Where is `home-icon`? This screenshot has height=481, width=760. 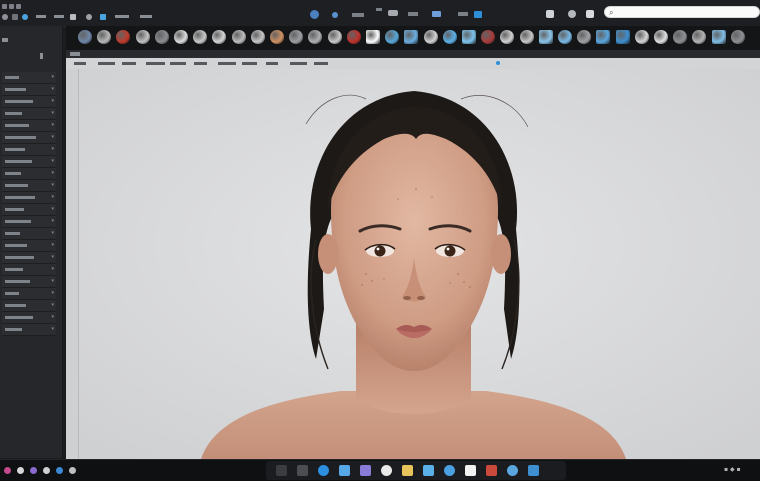 home-icon is located at coordinates (5, 17).